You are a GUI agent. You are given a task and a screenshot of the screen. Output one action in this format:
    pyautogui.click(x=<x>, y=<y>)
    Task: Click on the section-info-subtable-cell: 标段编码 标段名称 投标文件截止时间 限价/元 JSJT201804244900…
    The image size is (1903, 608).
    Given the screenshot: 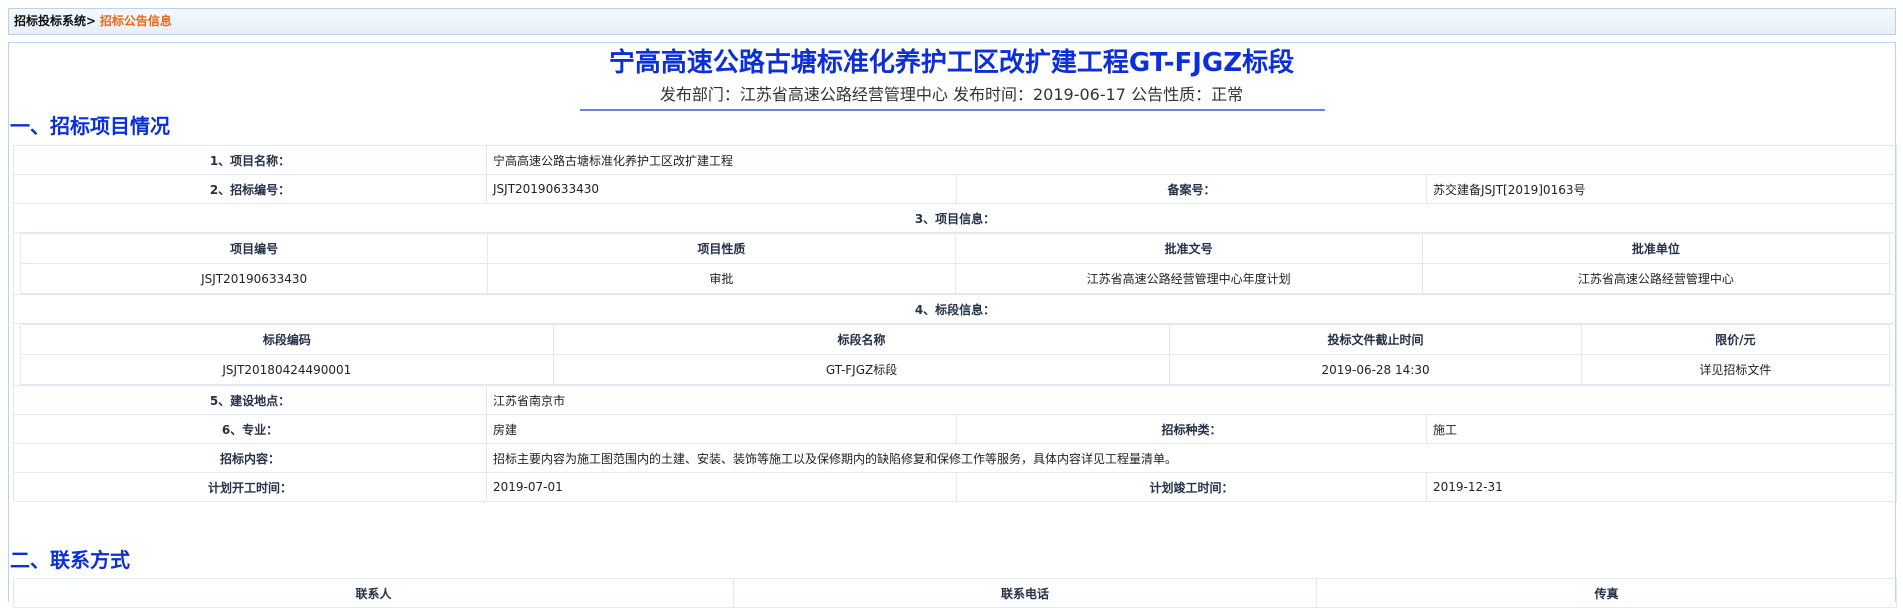 What is the action you would take?
    pyautogui.click(x=955, y=354)
    